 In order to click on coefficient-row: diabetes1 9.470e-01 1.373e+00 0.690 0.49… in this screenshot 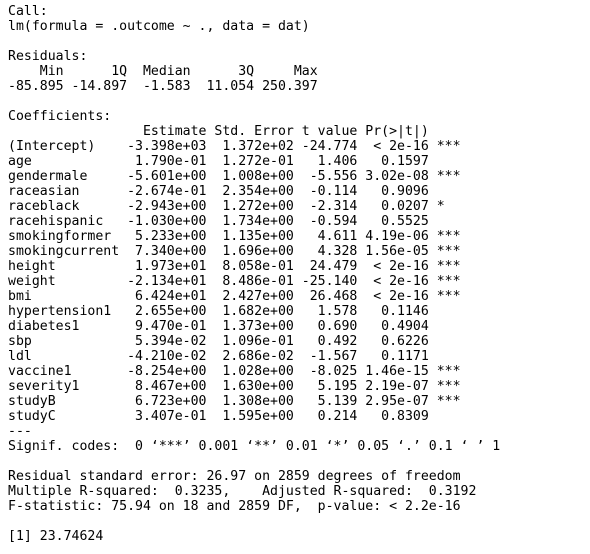, I will do `click(234, 326)`.